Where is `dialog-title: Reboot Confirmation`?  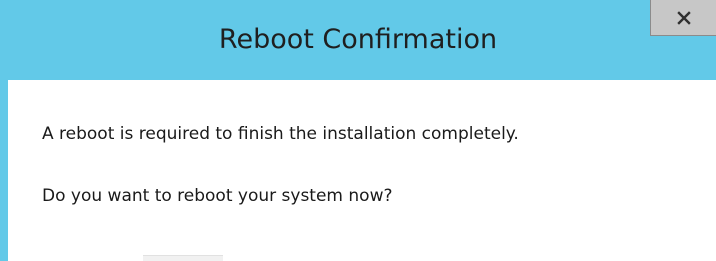 dialog-title: Reboot Confirmation is located at coordinates (358, 39).